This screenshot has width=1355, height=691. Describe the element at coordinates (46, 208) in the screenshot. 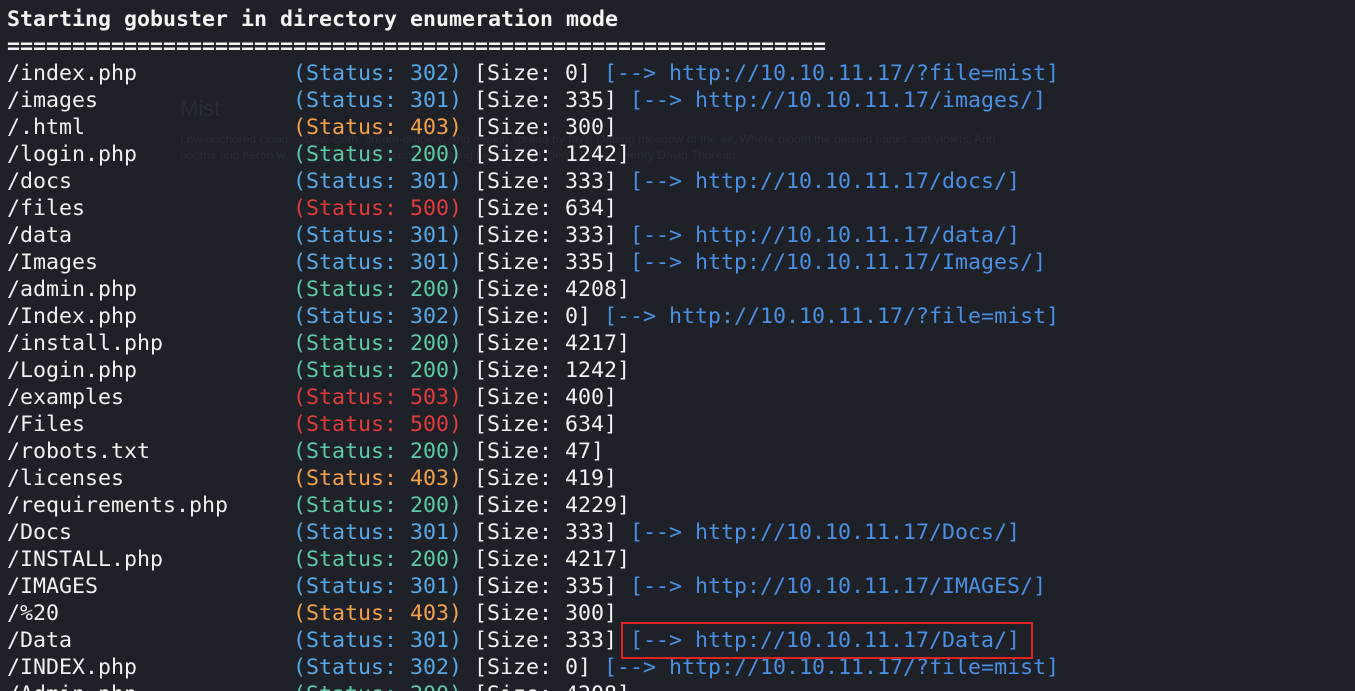

I see `result-path: /files` at that location.